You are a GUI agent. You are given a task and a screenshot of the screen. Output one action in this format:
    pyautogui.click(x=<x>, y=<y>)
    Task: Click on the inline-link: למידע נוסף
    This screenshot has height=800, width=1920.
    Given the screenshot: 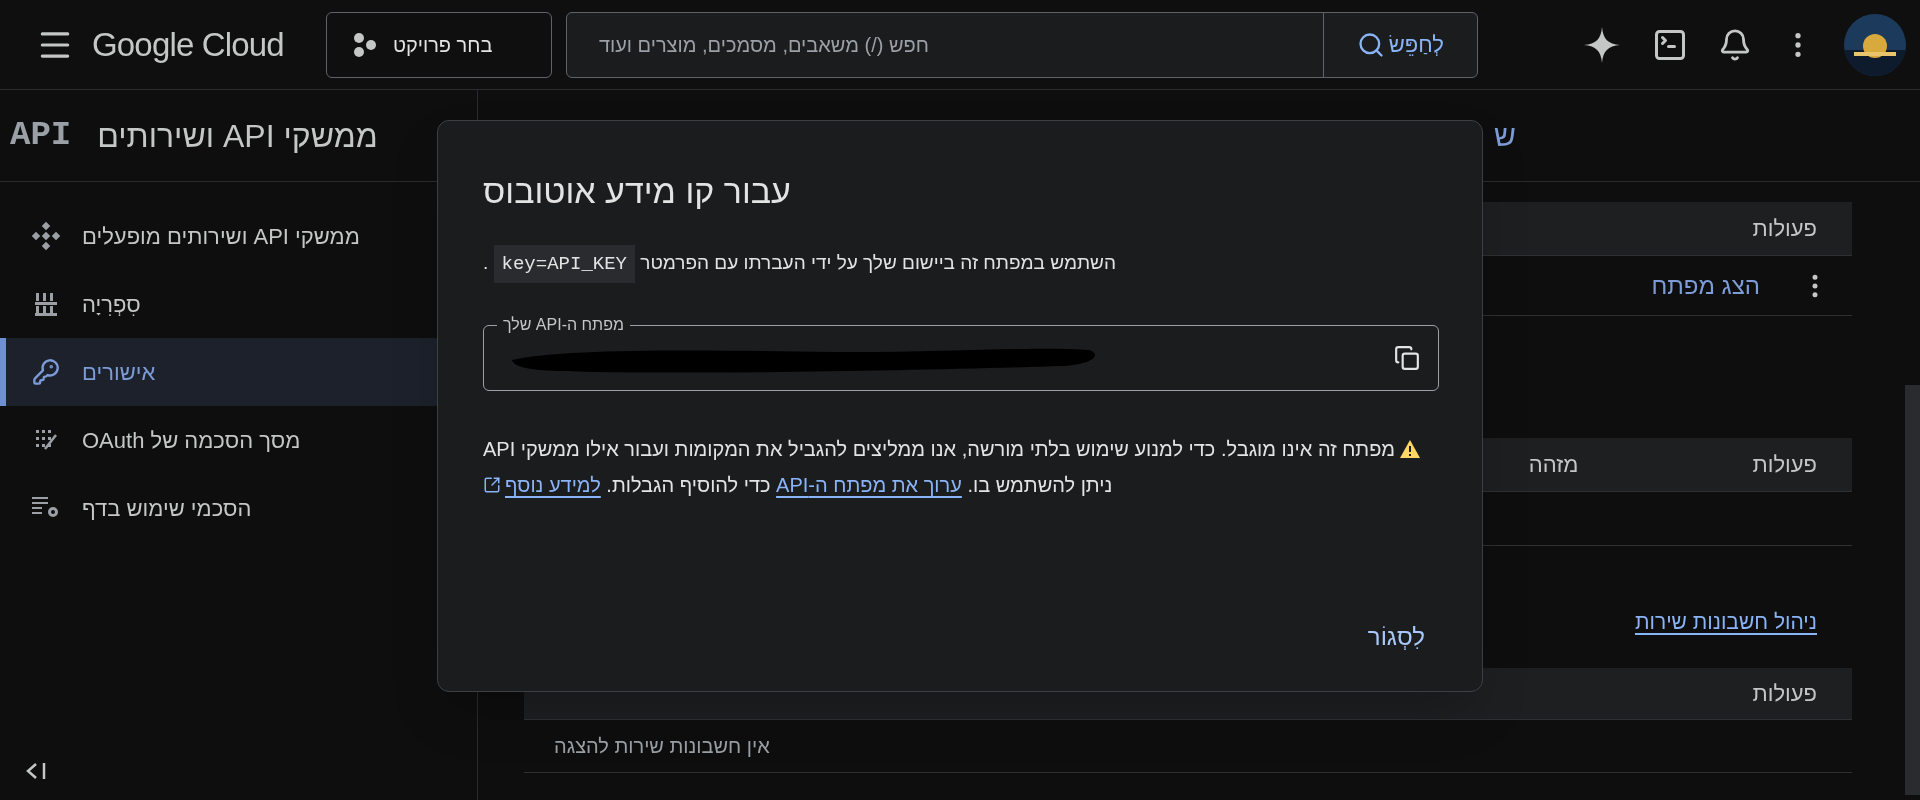 What is the action you would take?
    pyautogui.click(x=542, y=485)
    